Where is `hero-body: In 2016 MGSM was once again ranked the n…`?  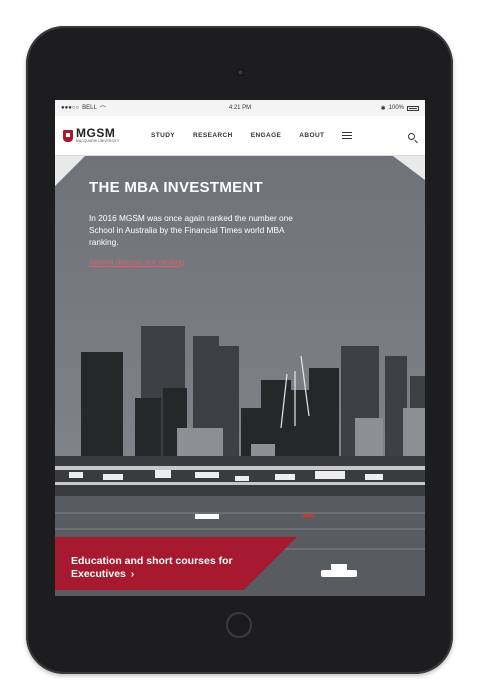
hero-body: In 2016 MGSM was once again ranked the n… is located at coordinates (191, 230).